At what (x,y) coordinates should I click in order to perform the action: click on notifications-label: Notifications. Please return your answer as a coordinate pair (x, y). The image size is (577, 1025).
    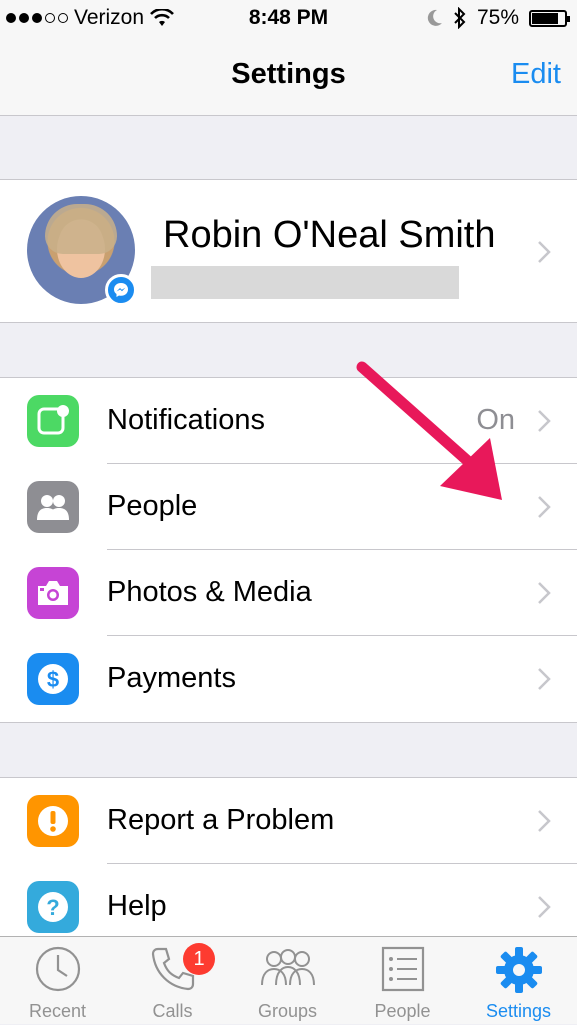
    Looking at the image, I should click on (186, 420).